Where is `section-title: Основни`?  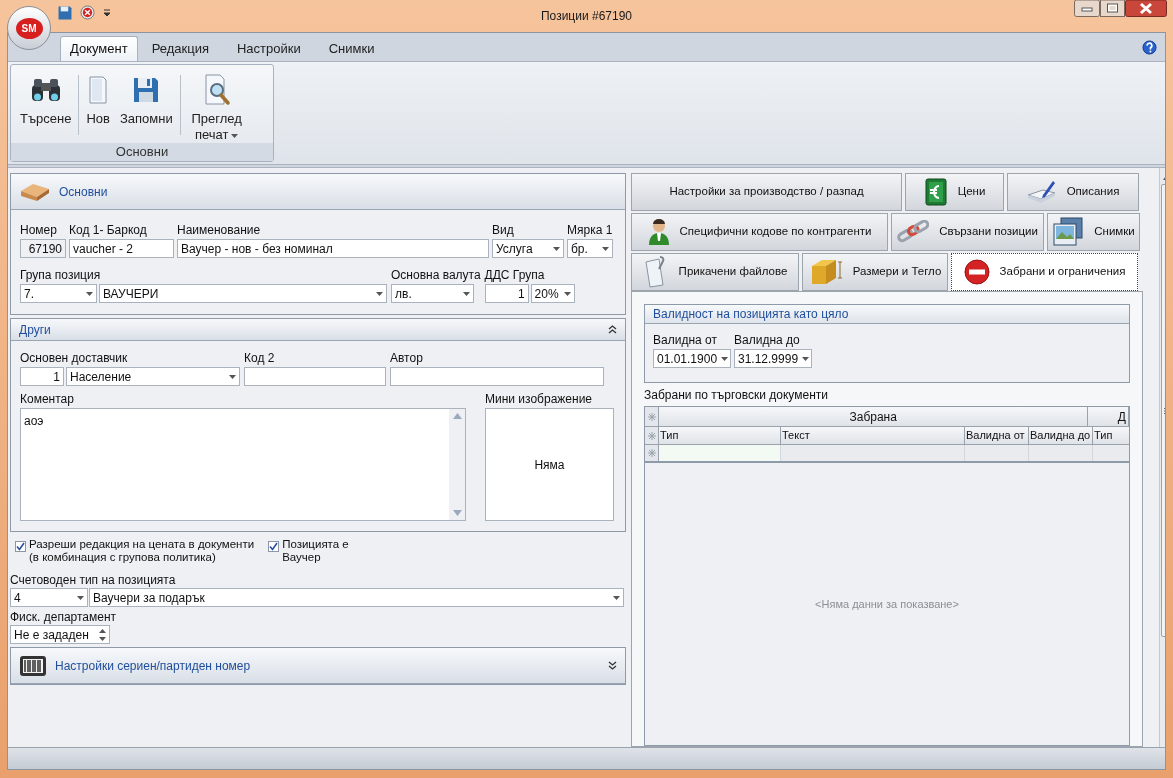
section-title: Основни is located at coordinates (84, 192).